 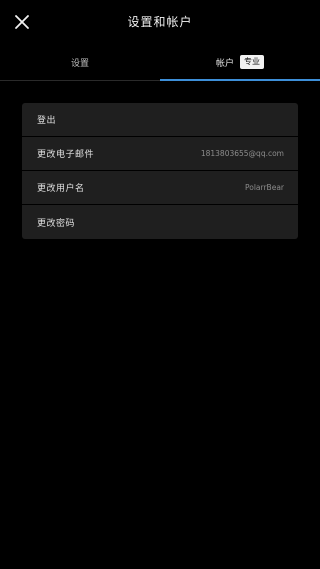 What do you see at coordinates (61, 189) in the screenshot?
I see `change-username-label: 更改用户名` at bounding box center [61, 189].